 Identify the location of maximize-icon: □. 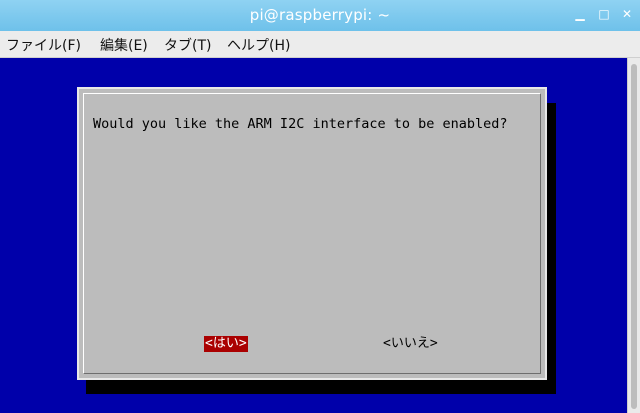
(604, 14).